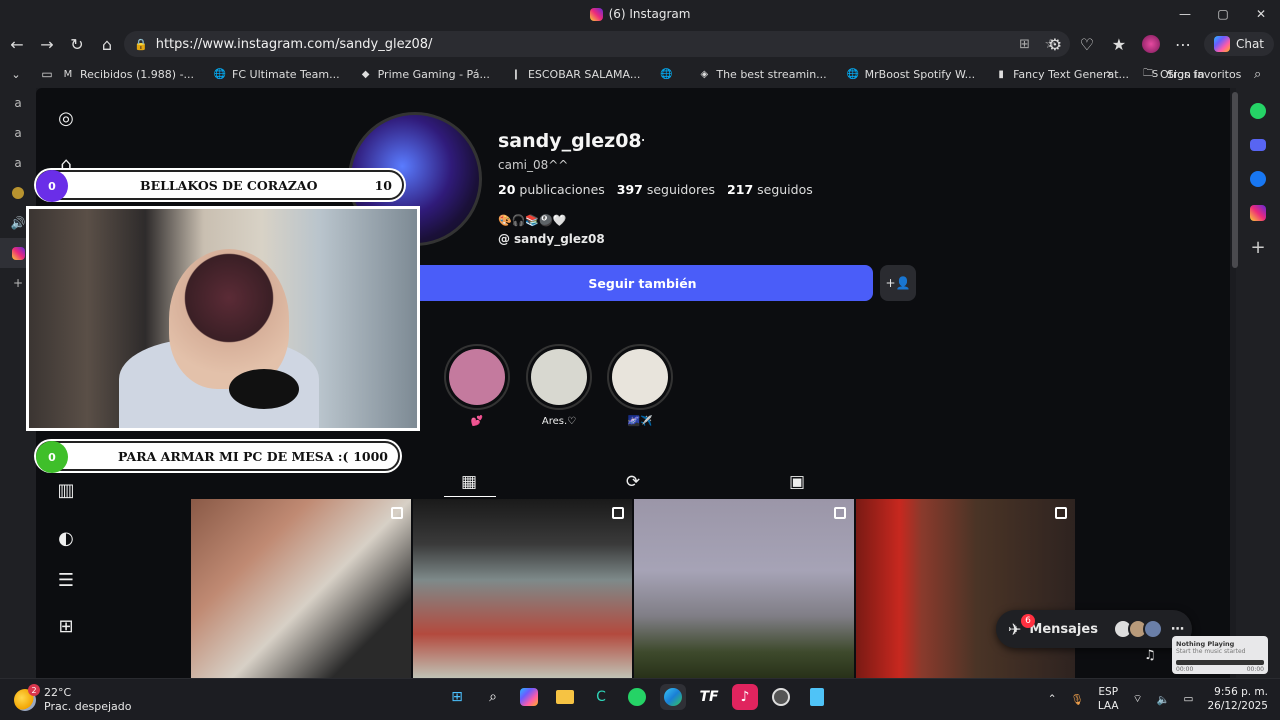 Image resolution: width=1280 pixels, height=720 pixels. What do you see at coordinates (817, 697) in the screenshot?
I see `notepad-icon` at bounding box center [817, 697].